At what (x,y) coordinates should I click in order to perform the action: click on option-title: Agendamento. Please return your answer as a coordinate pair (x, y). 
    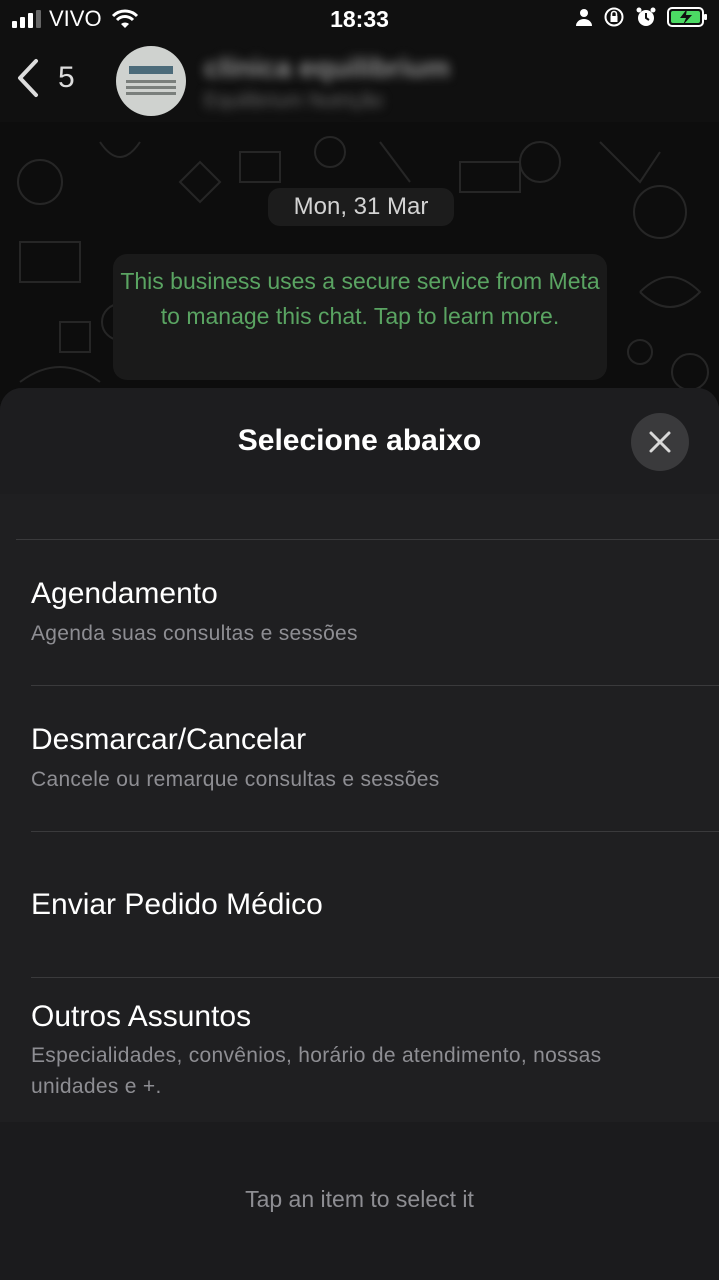
    Looking at the image, I should click on (124, 593).